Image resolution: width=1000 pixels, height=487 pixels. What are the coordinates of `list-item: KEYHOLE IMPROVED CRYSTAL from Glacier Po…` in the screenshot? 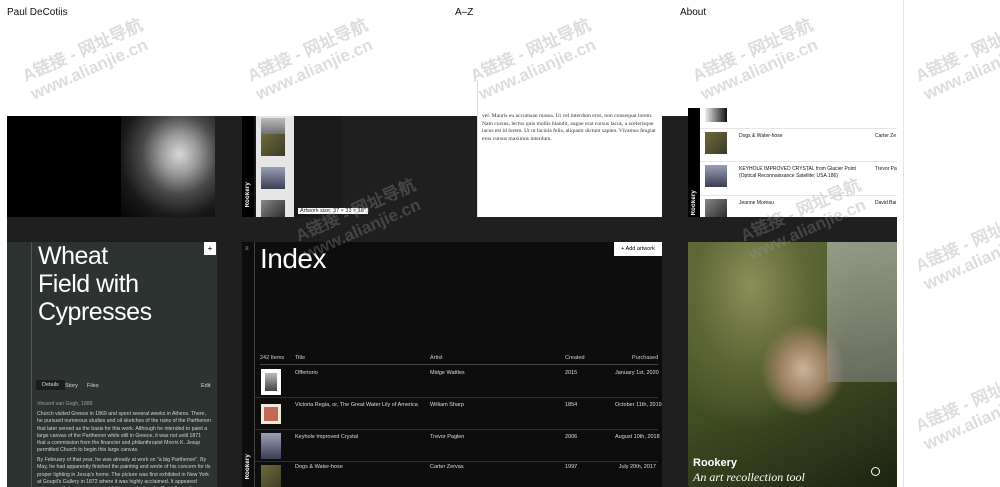 It's located at (798, 178).